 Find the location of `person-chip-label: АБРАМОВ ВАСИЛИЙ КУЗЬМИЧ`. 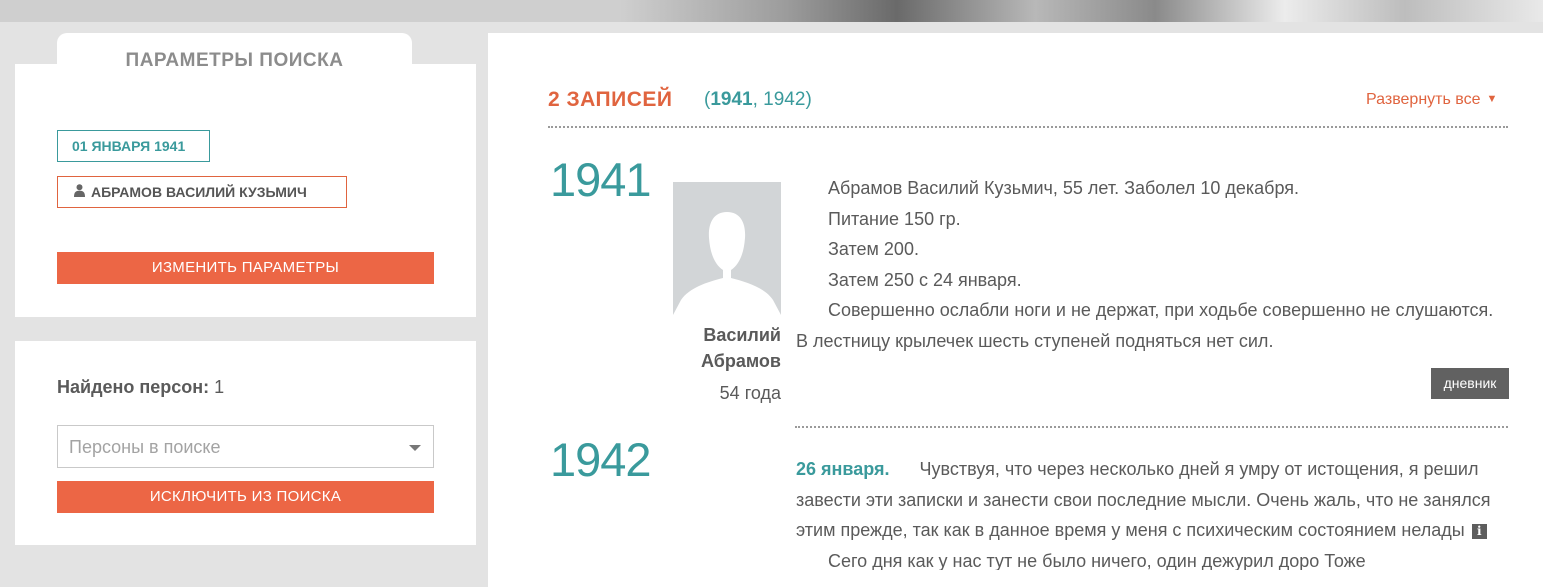

person-chip-label: АБРАМОВ ВАСИЛИЙ КУЗЬМИЧ is located at coordinates (199, 192).